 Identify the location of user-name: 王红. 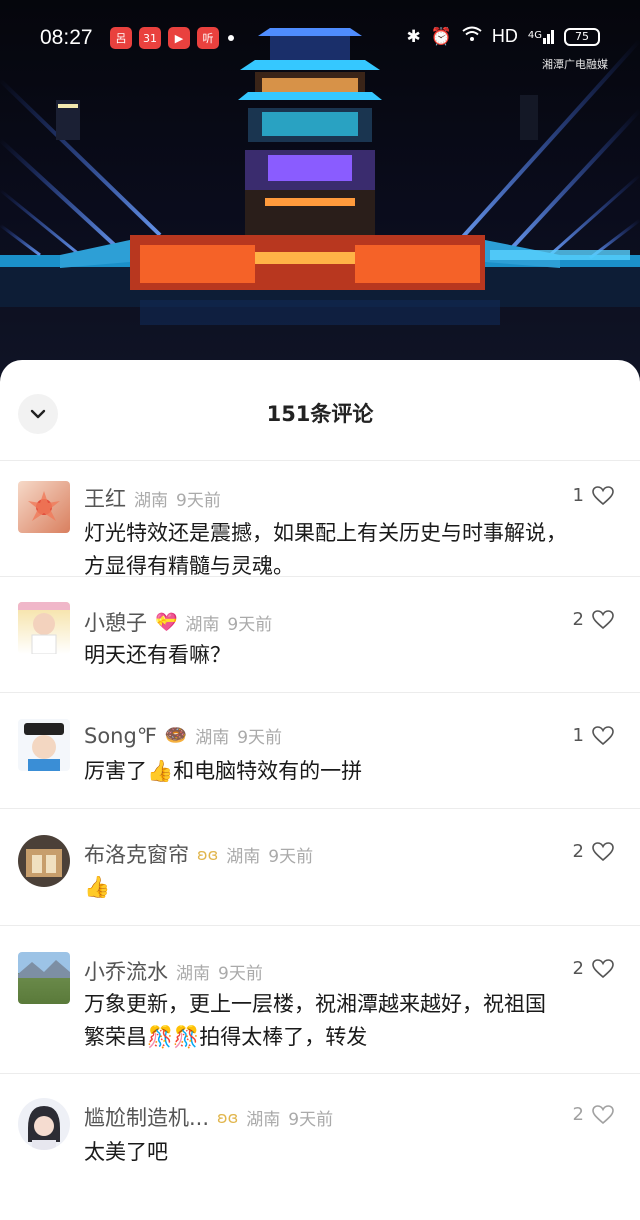
(105, 498).